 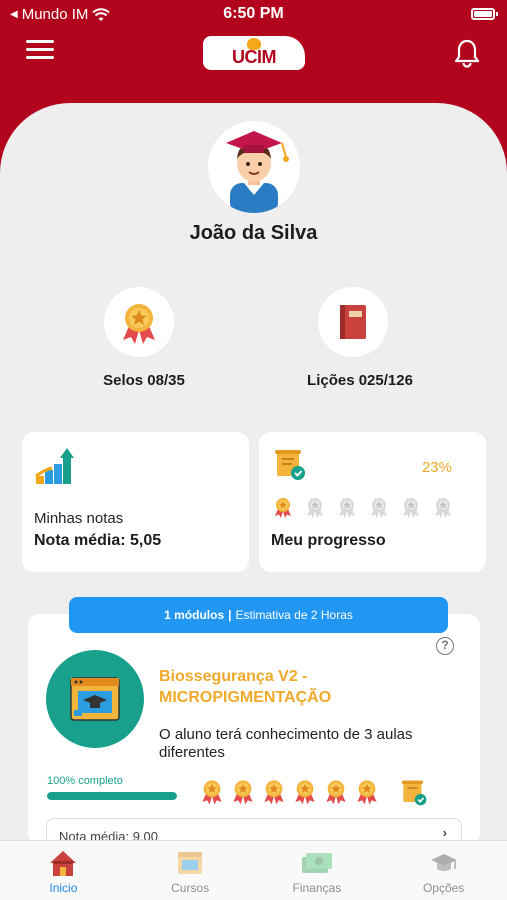 I want to click on chevron-right-icon: ›, so click(x=444, y=832).